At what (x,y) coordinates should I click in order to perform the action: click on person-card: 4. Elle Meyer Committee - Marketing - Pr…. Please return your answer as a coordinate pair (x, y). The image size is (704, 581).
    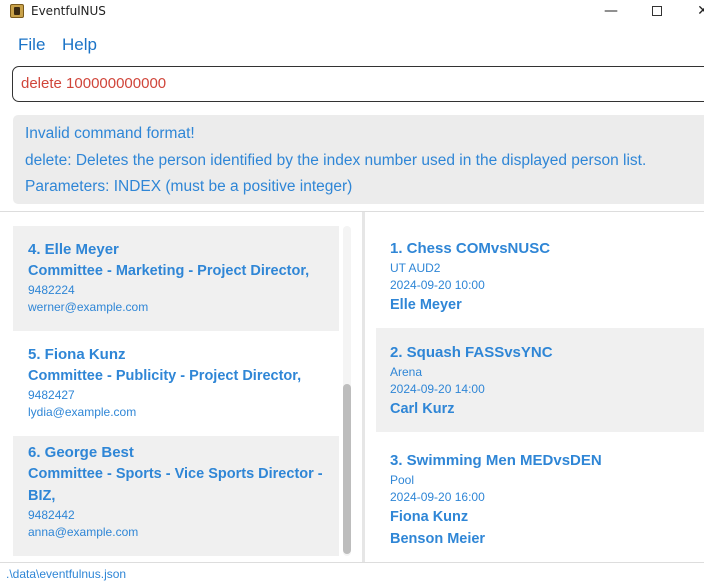
    Looking at the image, I should click on (176, 278).